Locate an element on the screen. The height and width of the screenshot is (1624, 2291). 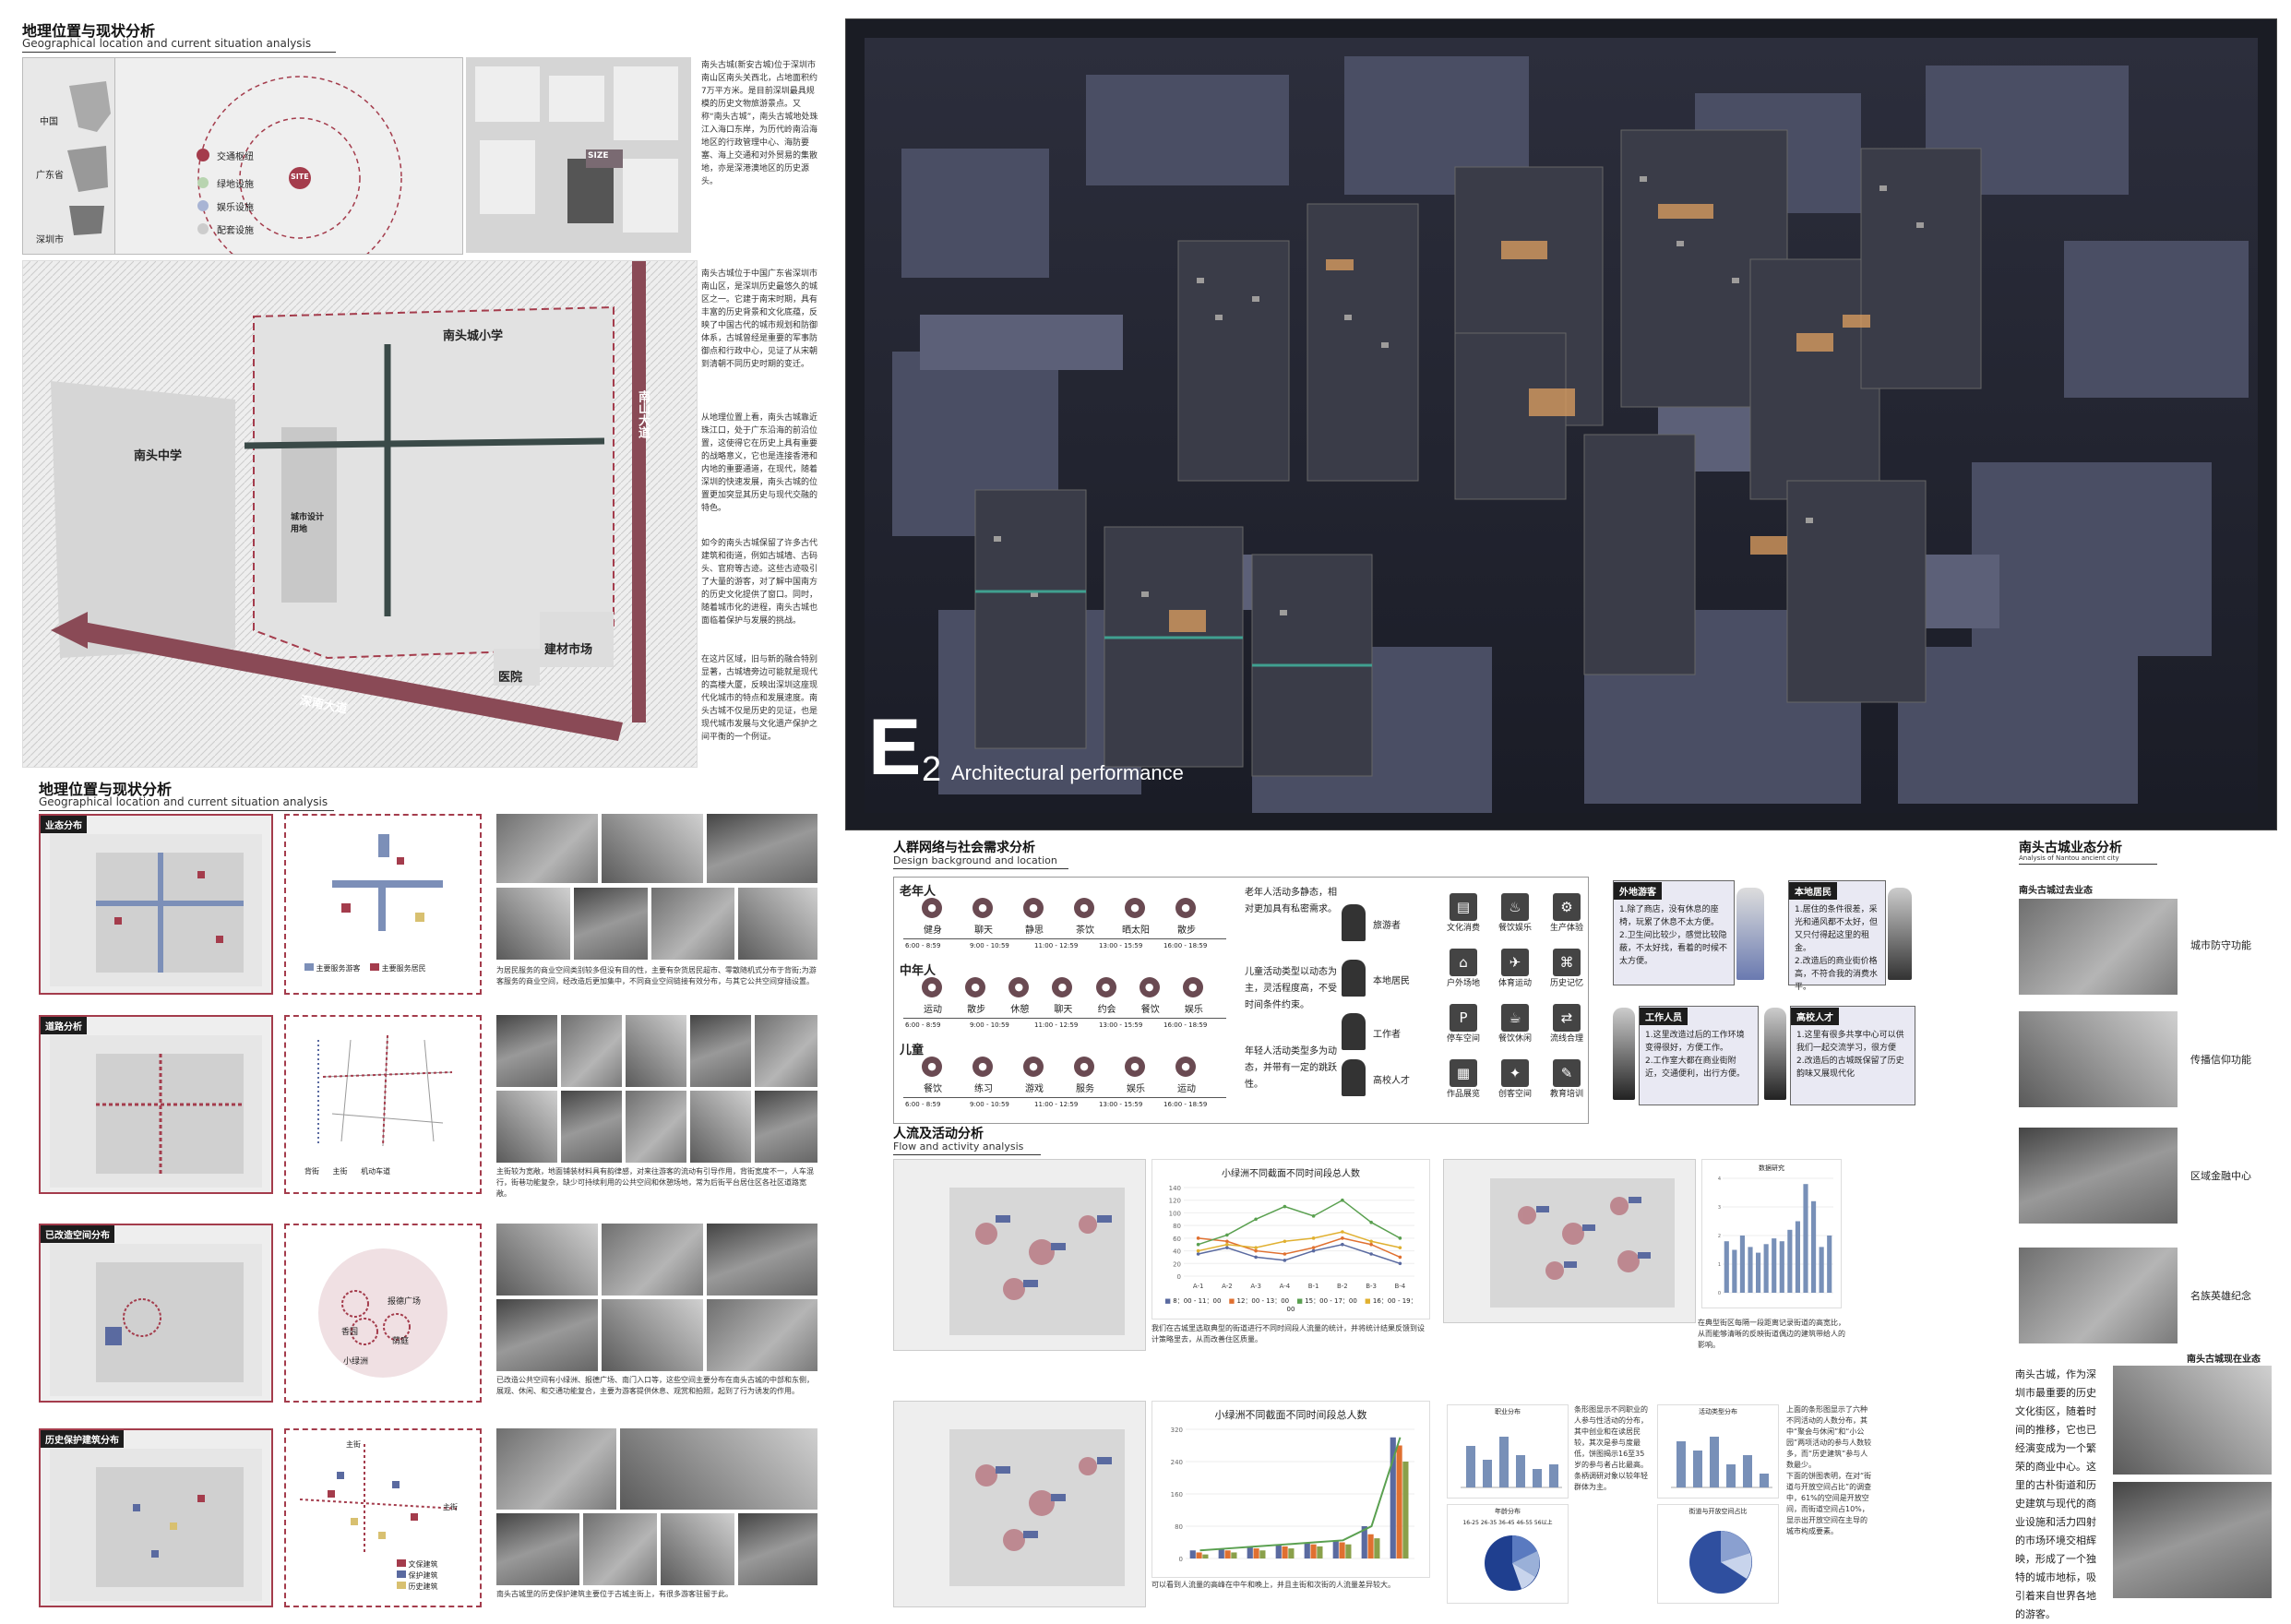
renovated-diagram-drawing is located at coordinates (382, 1313).